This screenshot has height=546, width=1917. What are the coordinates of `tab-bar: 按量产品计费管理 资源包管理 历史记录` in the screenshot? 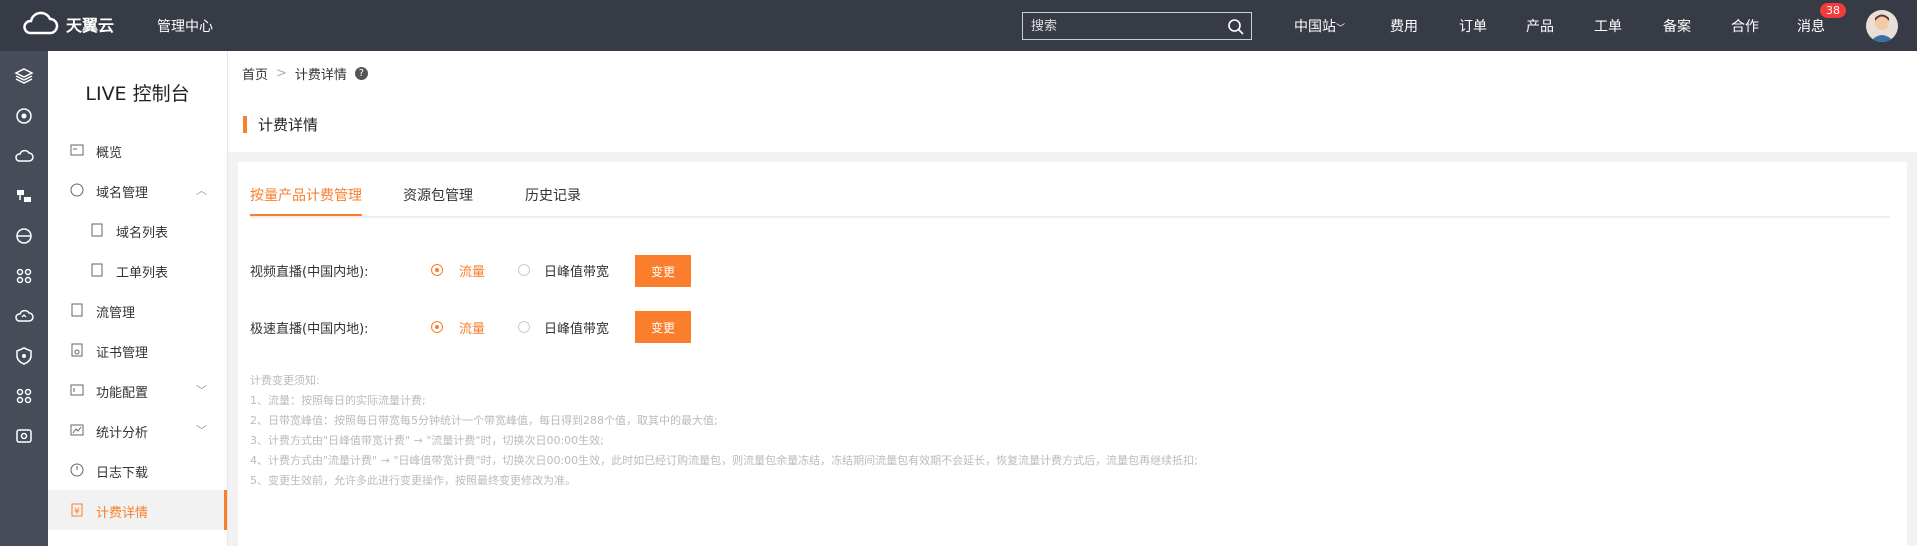 It's located at (1070, 190).